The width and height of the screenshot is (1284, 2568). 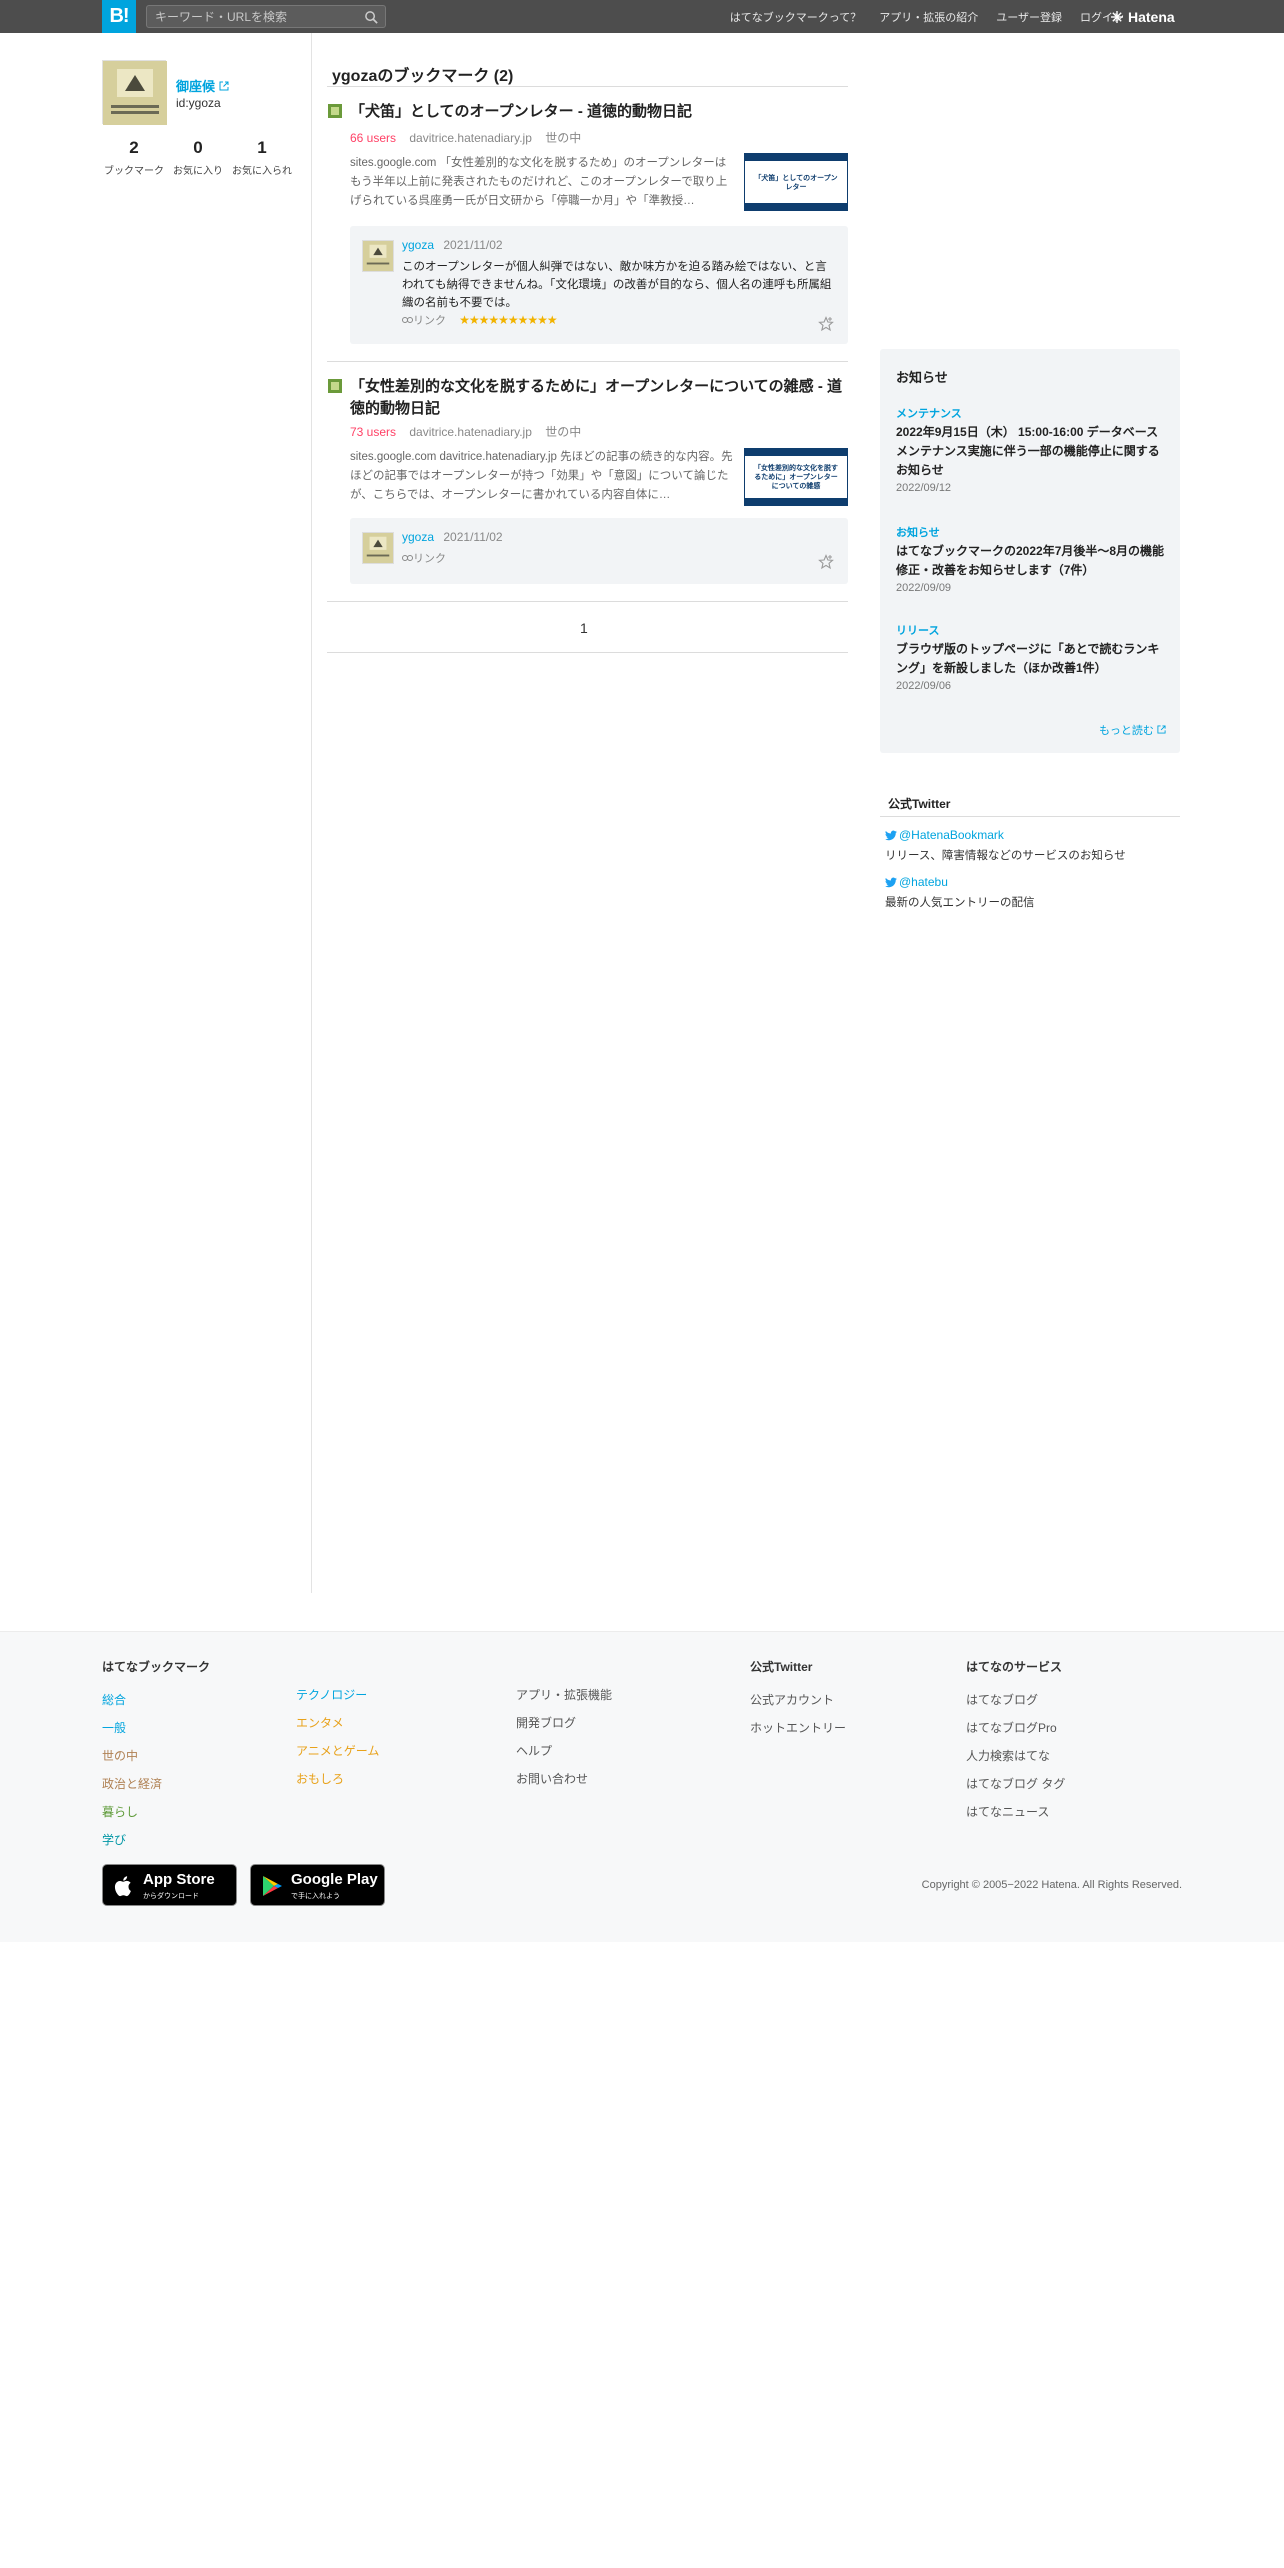 What do you see at coordinates (156, 1783) in the screenshot?
I see `footer-cat-link: 政治と経済` at bounding box center [156, 1783].